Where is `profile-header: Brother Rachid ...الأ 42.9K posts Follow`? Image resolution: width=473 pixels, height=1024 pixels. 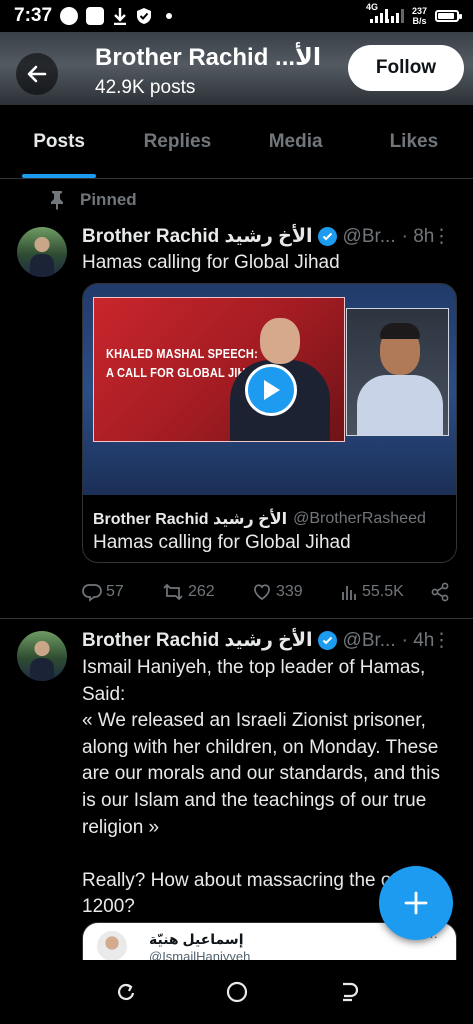
profile-header: Brother Rachid ...الأ 42.9K posts Follow is located at coordinates (236, 68).